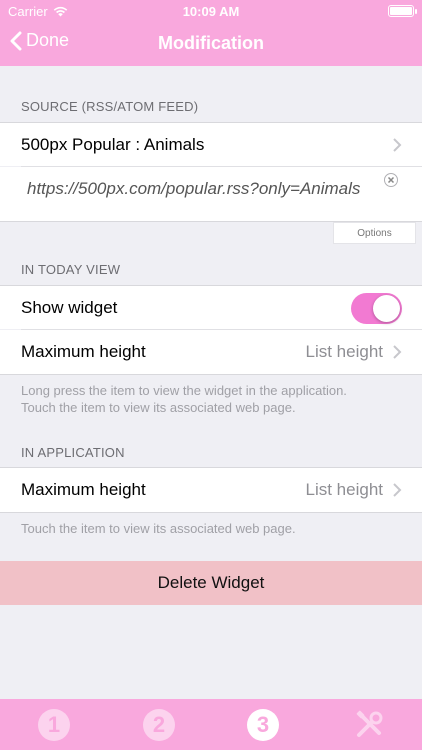 The image size is (422, 750). I want to click on battery-icon, so click(402, 11).